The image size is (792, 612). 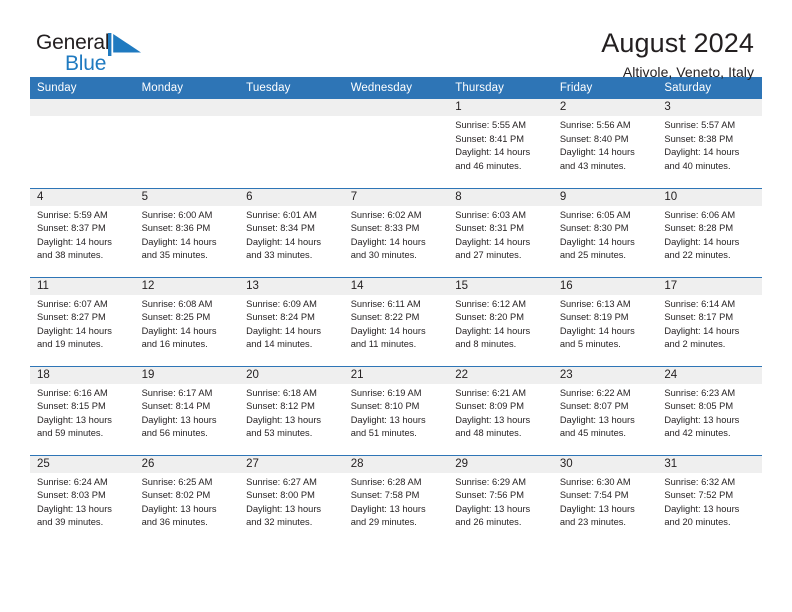 I want to click on day-number: 3, so click(x=709, y=107).